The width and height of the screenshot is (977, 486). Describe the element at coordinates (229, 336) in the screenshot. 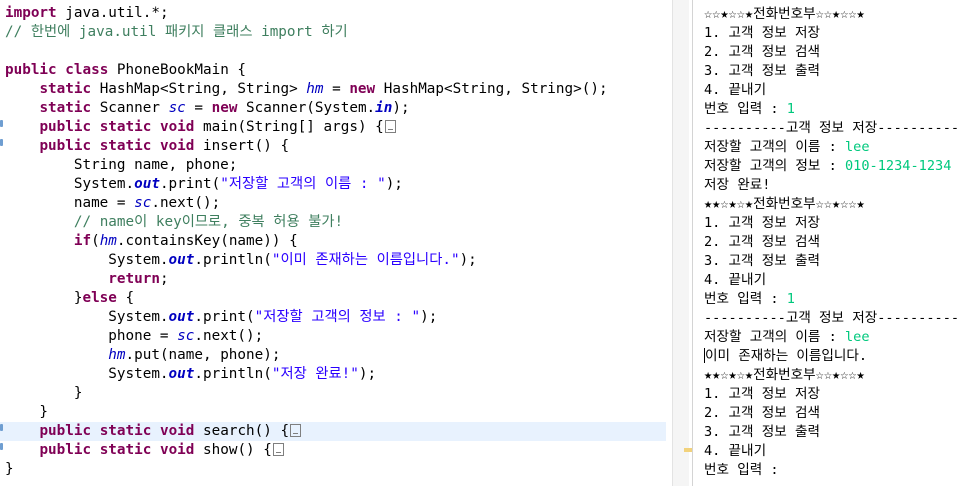

I see `code-token: .next();` at that location.